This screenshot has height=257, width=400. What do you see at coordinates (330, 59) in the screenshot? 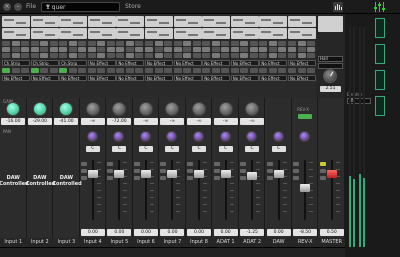
I see `reverb-type-select: Hall` at bounding box center [330, 59].